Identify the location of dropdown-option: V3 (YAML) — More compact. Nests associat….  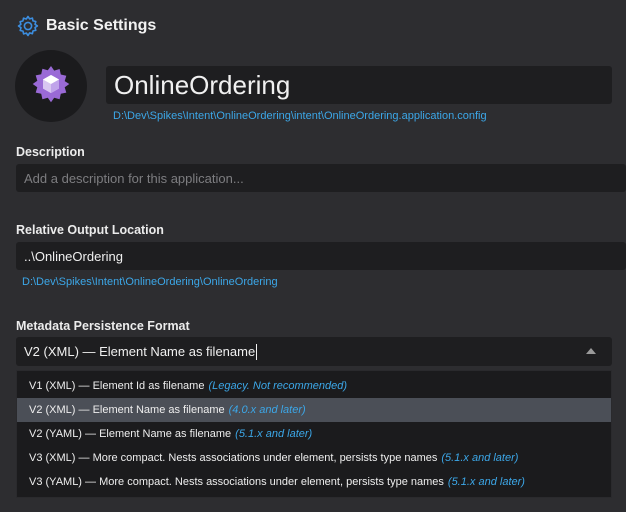
(314, 482).